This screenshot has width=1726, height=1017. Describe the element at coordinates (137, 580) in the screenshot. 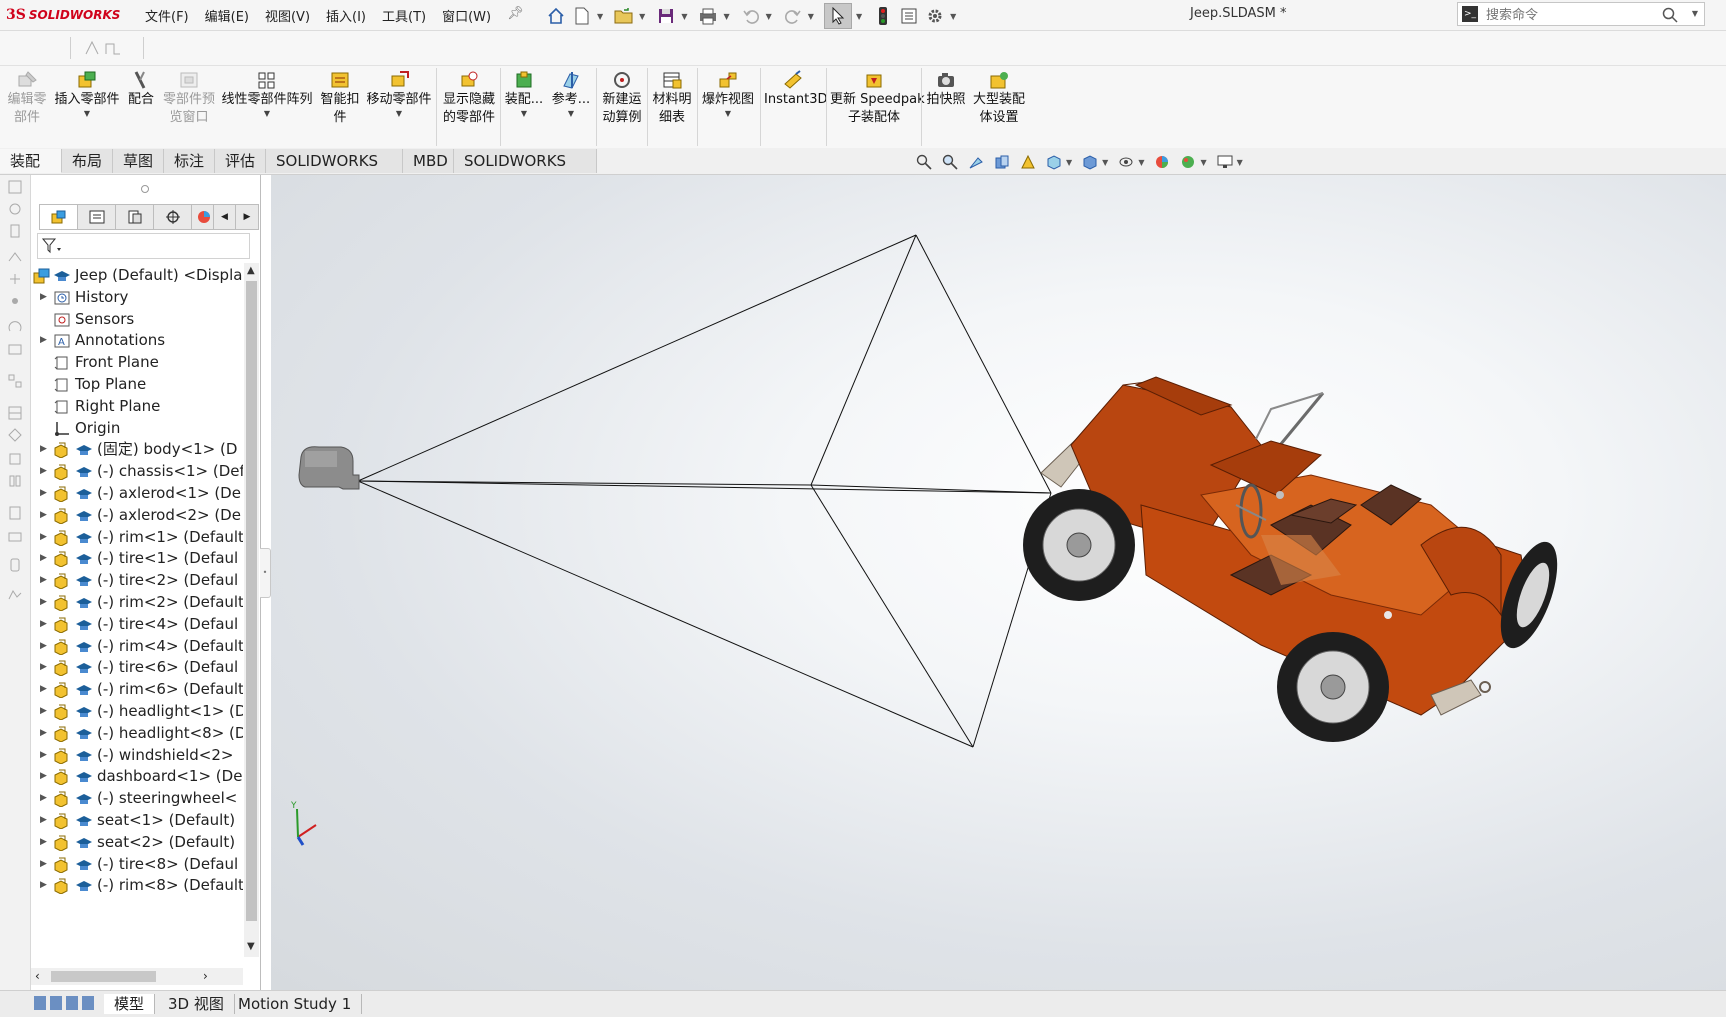

I see `tree-item: ▶ (-) tire<2> (Defaul` at that location.